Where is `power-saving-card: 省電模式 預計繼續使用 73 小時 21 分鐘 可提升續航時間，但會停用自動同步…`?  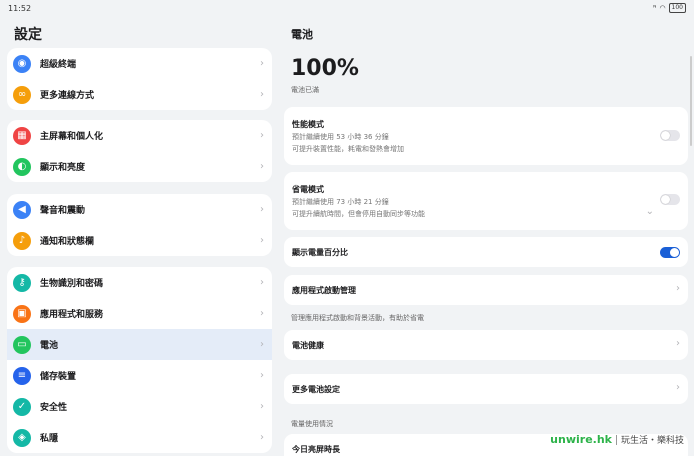 power-saving-card: 省電模式 預計繼續使用 73 小時 21 分鐘 可提升續航時間，但會停用自動同步… is located at coordinates (486, 201).